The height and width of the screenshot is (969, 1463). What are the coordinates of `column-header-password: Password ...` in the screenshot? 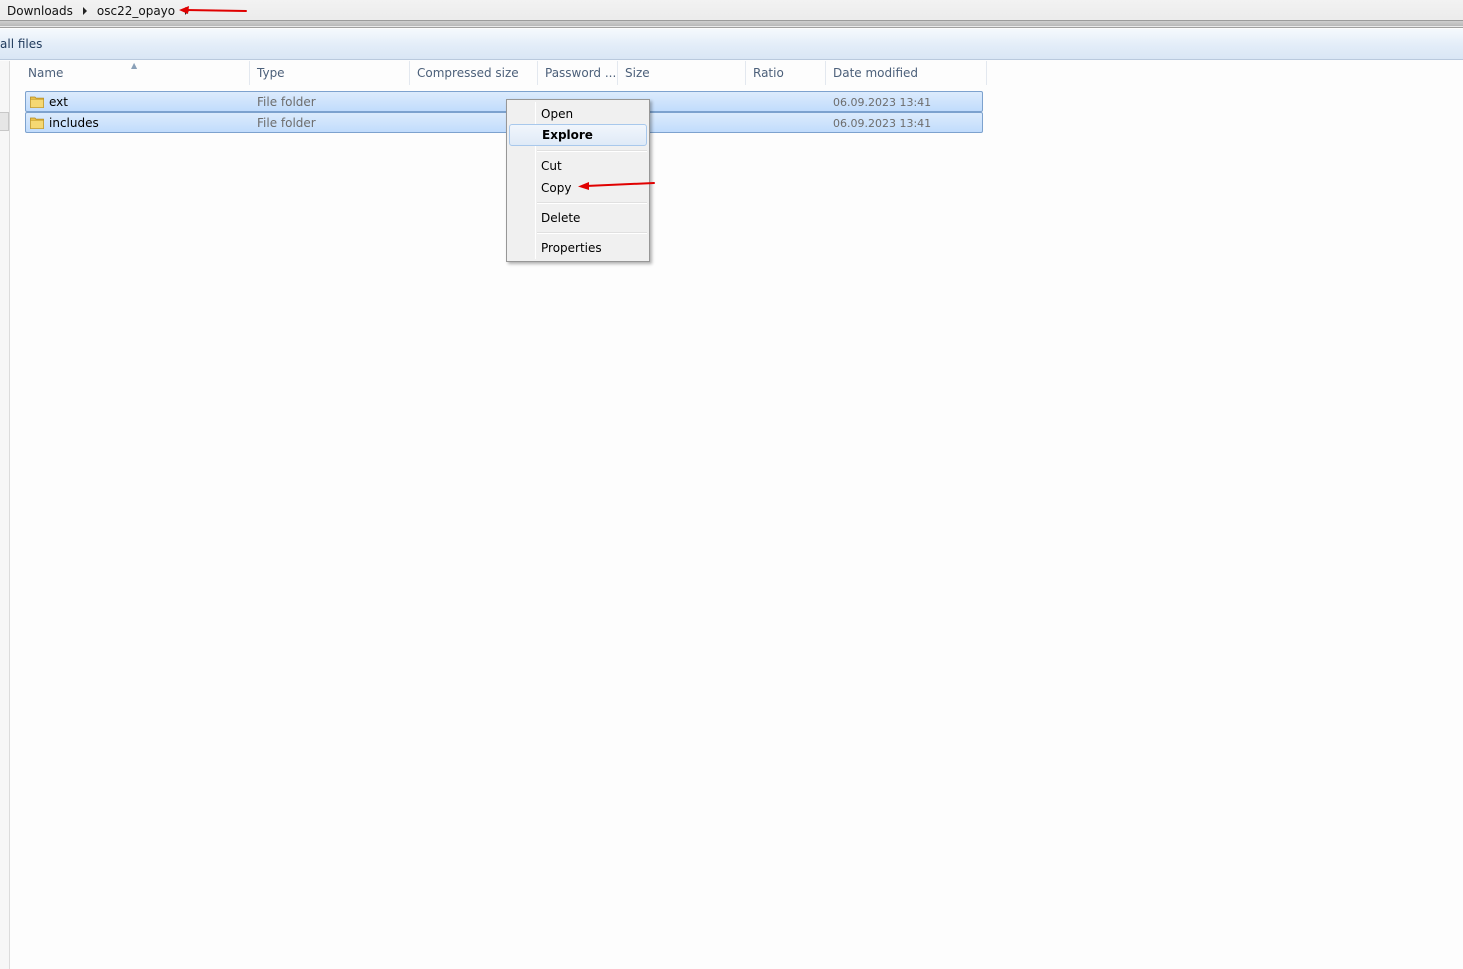 It's located at (578, 73).